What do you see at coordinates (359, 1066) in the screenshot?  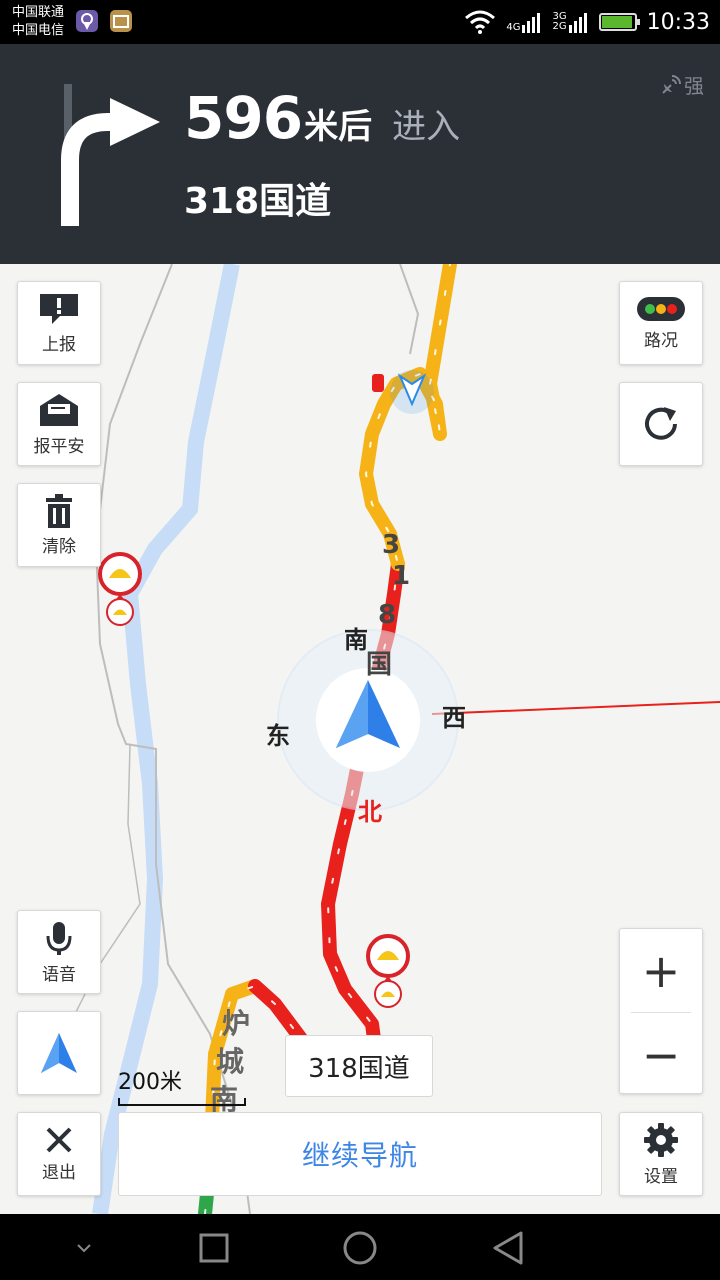 I see `current-road-label: 318国道` at bounding box center [359, 1066].